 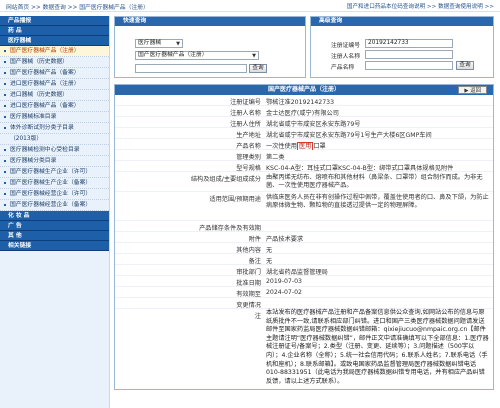 I want to click on detail-row: 变更情况, so click(x=304, y=303).